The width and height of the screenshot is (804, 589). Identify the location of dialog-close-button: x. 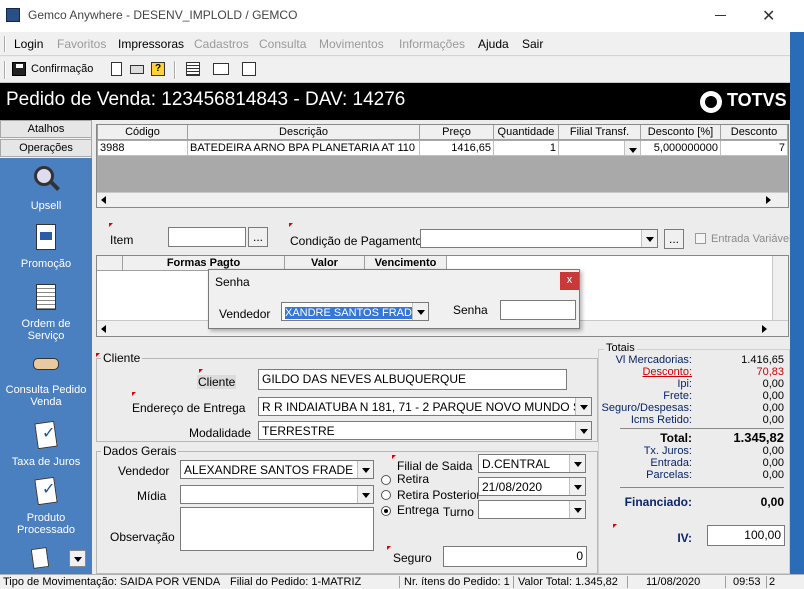
(569, 281).